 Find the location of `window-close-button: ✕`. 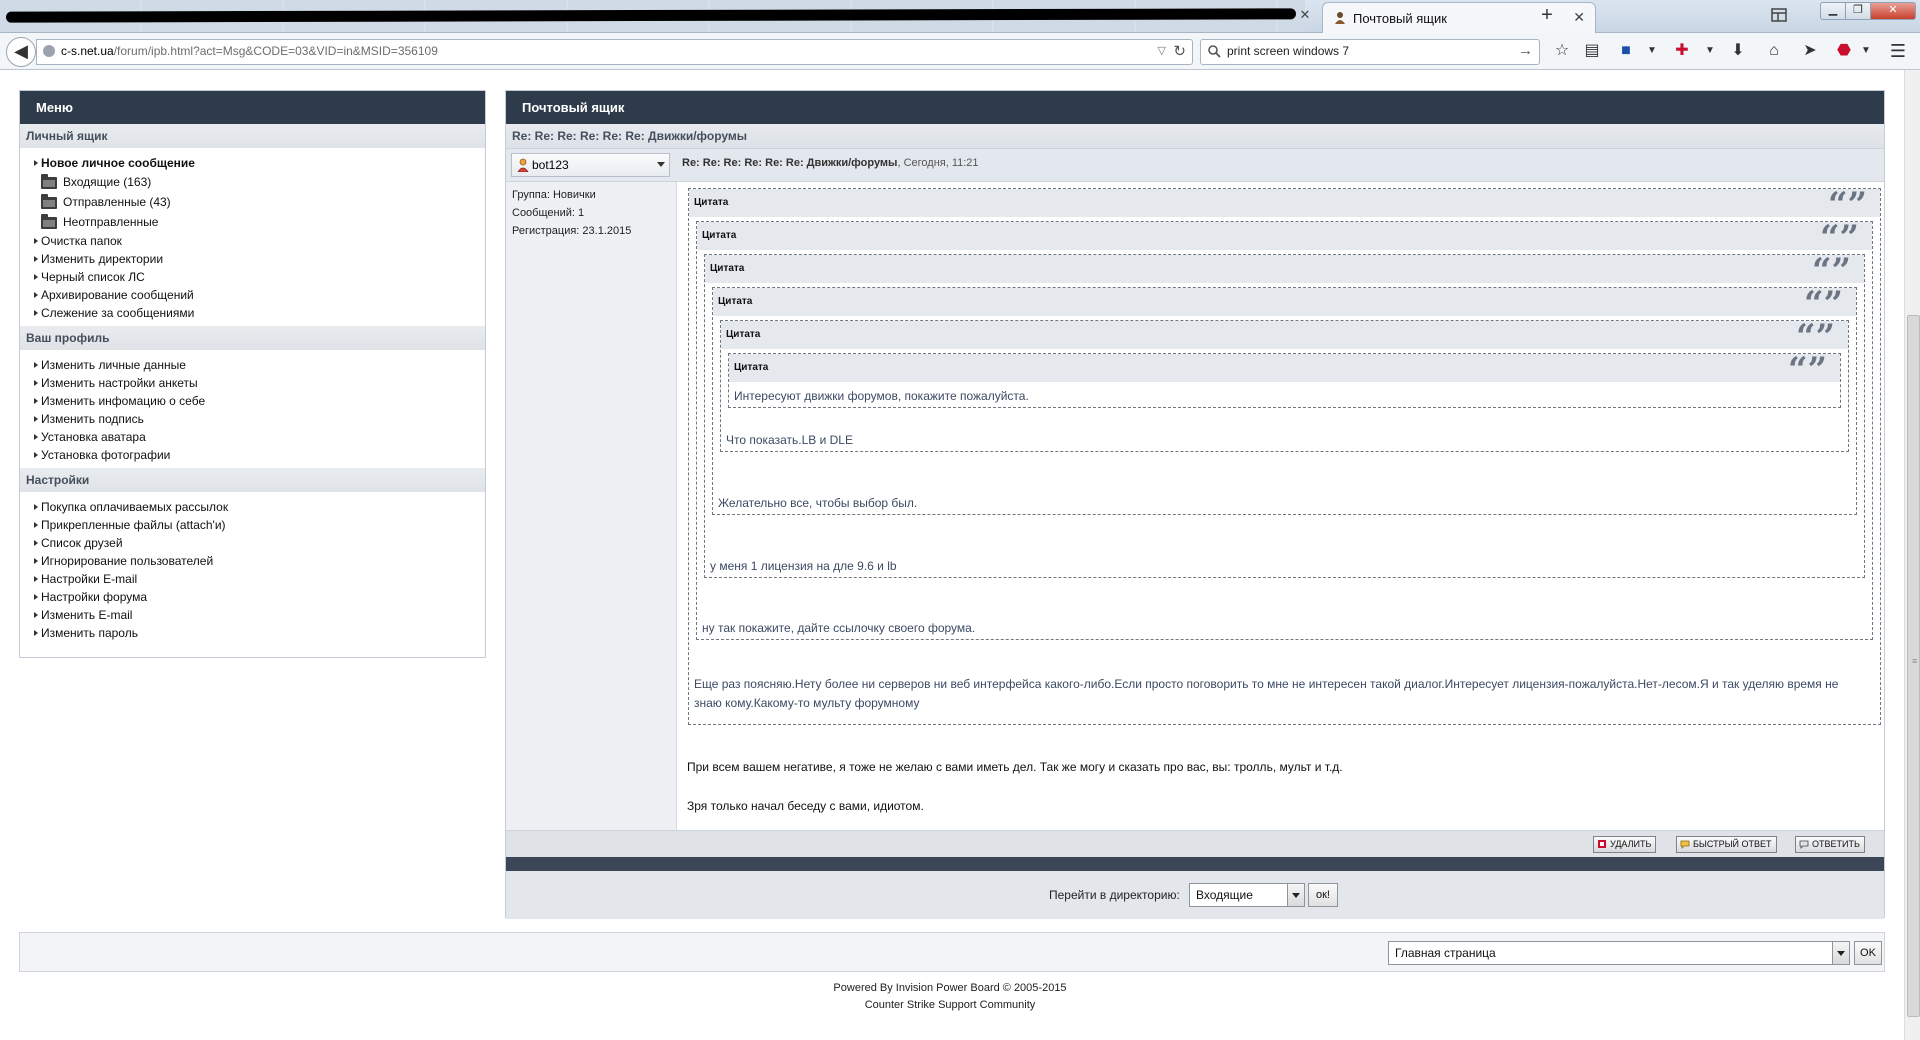

window-close-button: ✕ is located at coordinates (1893, 11).